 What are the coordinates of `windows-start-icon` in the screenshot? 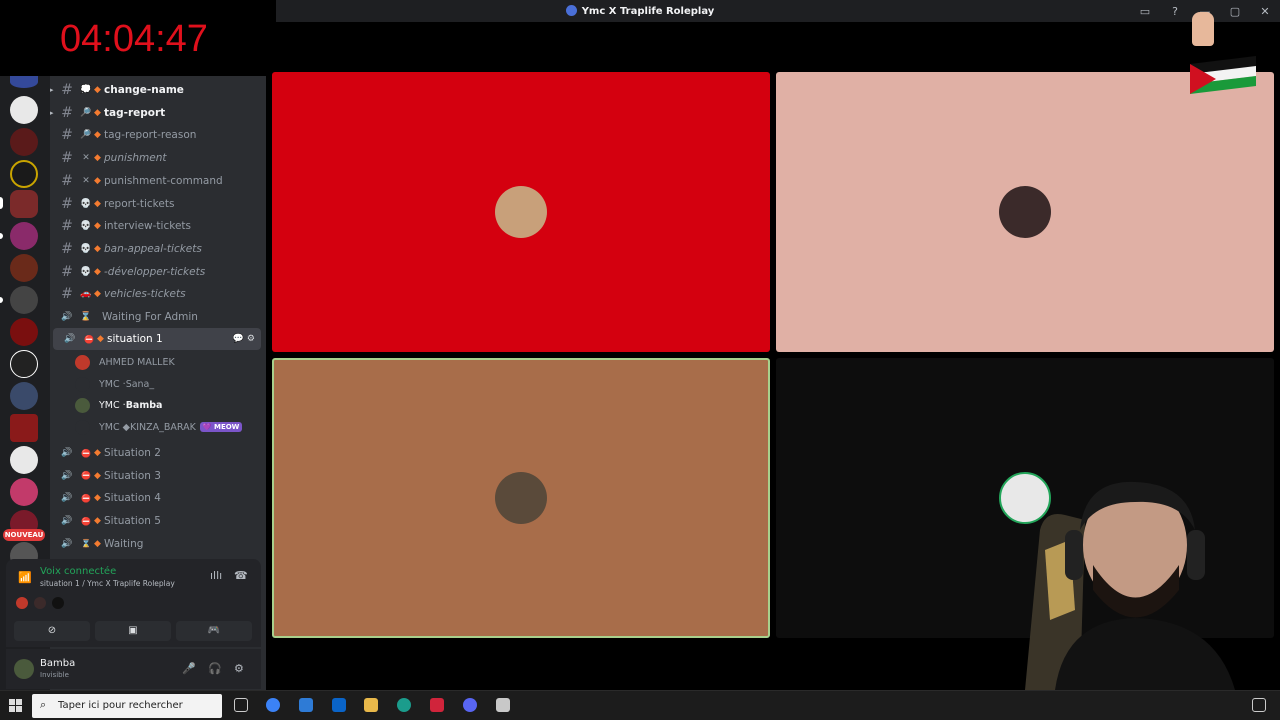 It's located at (16, 706).